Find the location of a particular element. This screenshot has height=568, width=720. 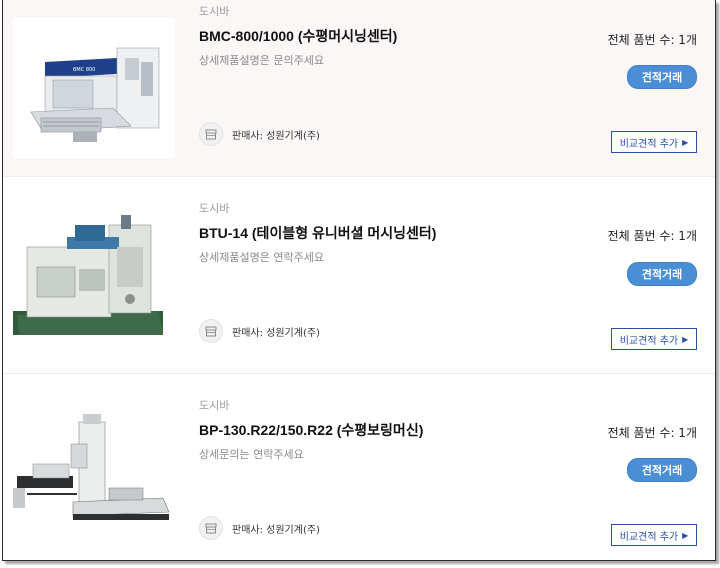

product-image: BMC 800 is located at coordinates (94, 88).